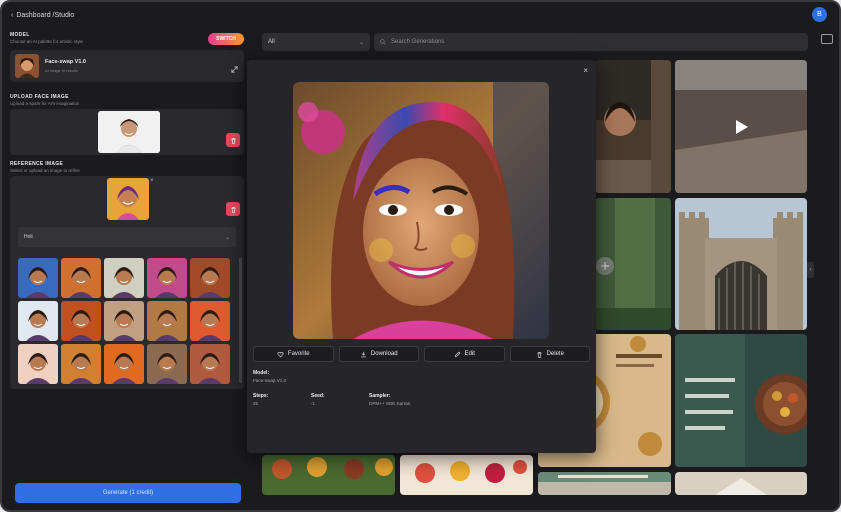 Image resolution: width=841 pixels, height=512 pixels. I want to click on delete-button: Delete, so click(549, 354).